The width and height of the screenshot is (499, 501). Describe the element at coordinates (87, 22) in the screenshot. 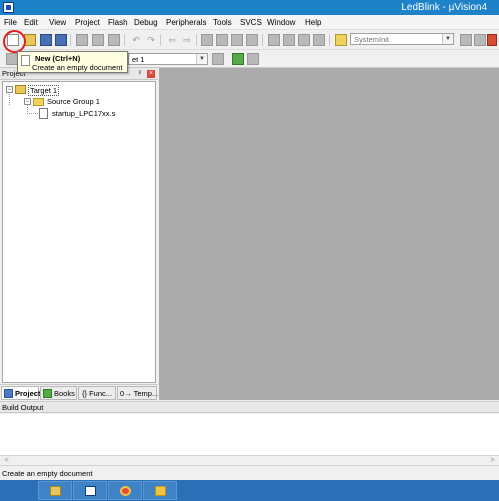

I see `menu-project: Project` at that location.